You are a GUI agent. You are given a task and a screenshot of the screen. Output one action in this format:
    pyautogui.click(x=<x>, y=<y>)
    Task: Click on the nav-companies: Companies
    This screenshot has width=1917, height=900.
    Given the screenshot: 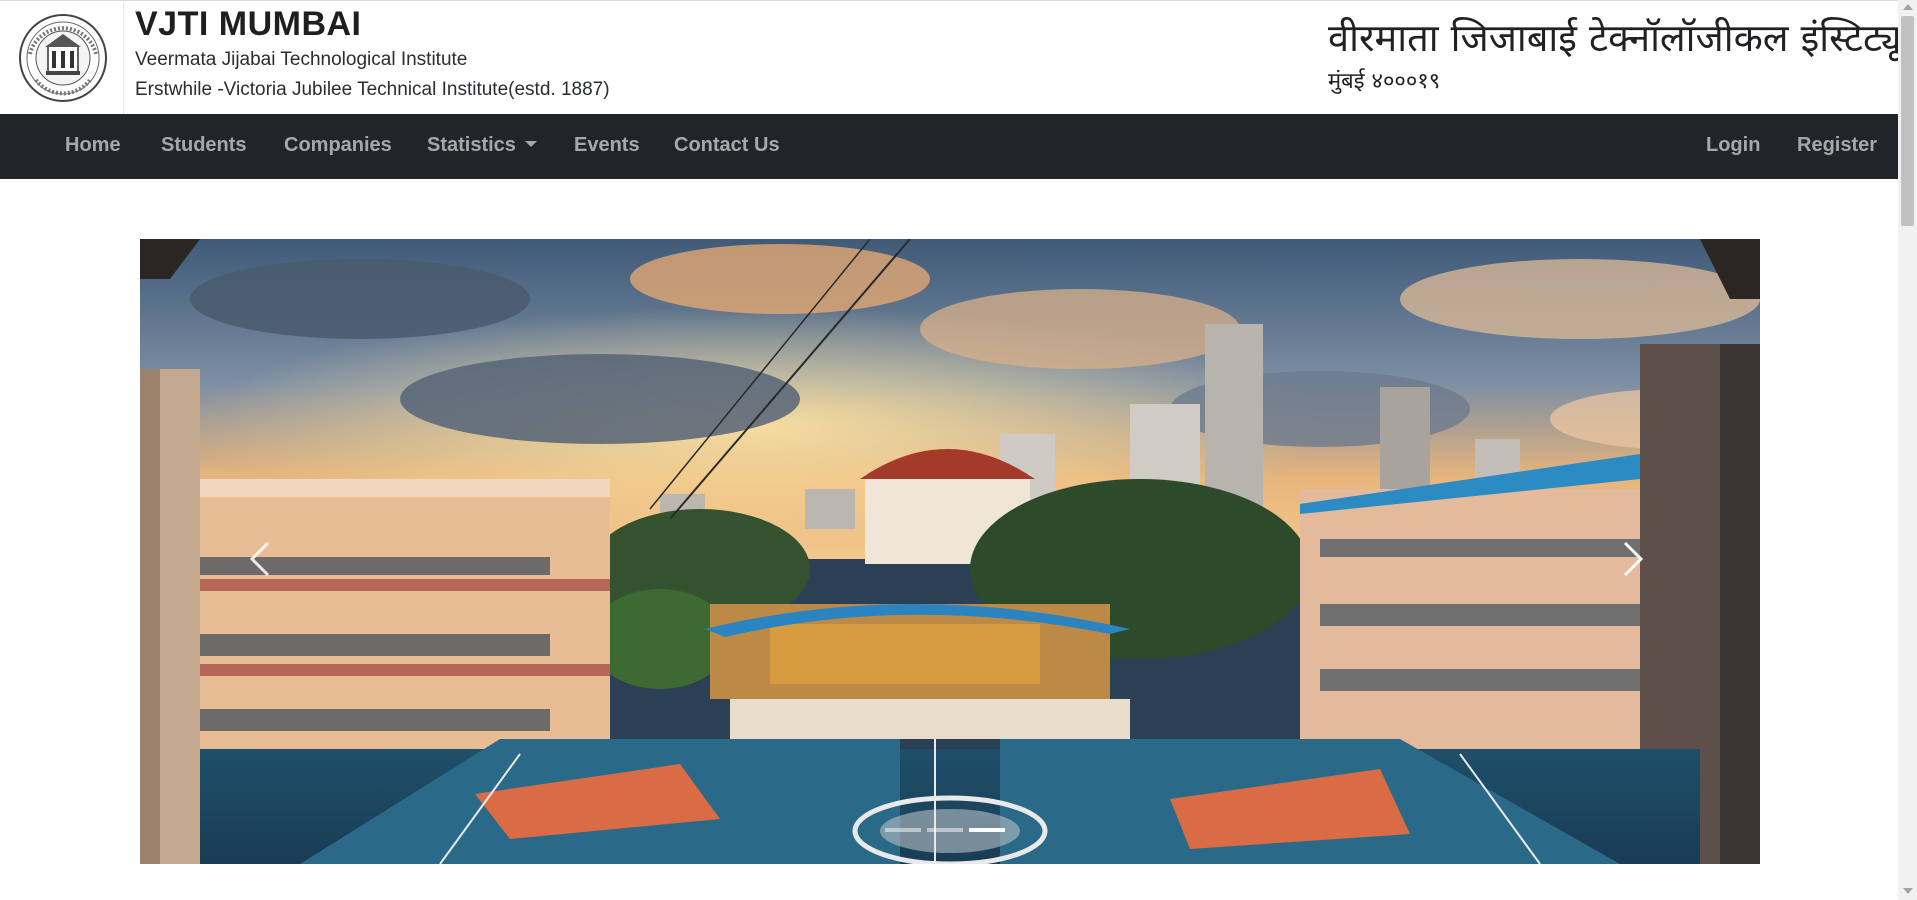 What is the action you would take?
    pyautogui.click(x=338, y=145)
    